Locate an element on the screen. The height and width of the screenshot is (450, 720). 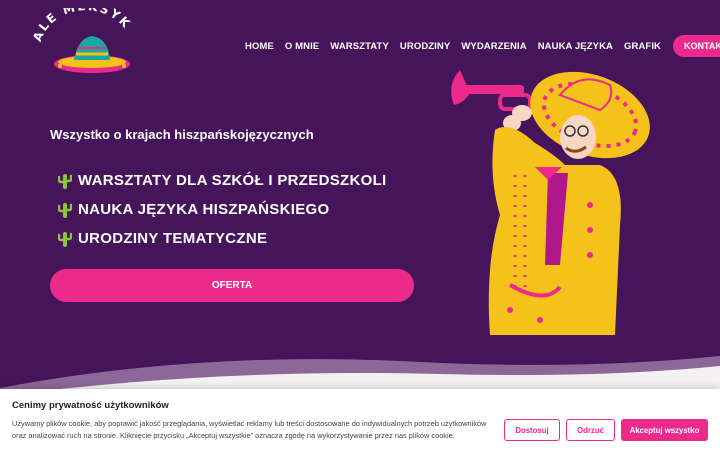
accept-all-button: Akceptuj wszystko is located at coordinates (664, 430).